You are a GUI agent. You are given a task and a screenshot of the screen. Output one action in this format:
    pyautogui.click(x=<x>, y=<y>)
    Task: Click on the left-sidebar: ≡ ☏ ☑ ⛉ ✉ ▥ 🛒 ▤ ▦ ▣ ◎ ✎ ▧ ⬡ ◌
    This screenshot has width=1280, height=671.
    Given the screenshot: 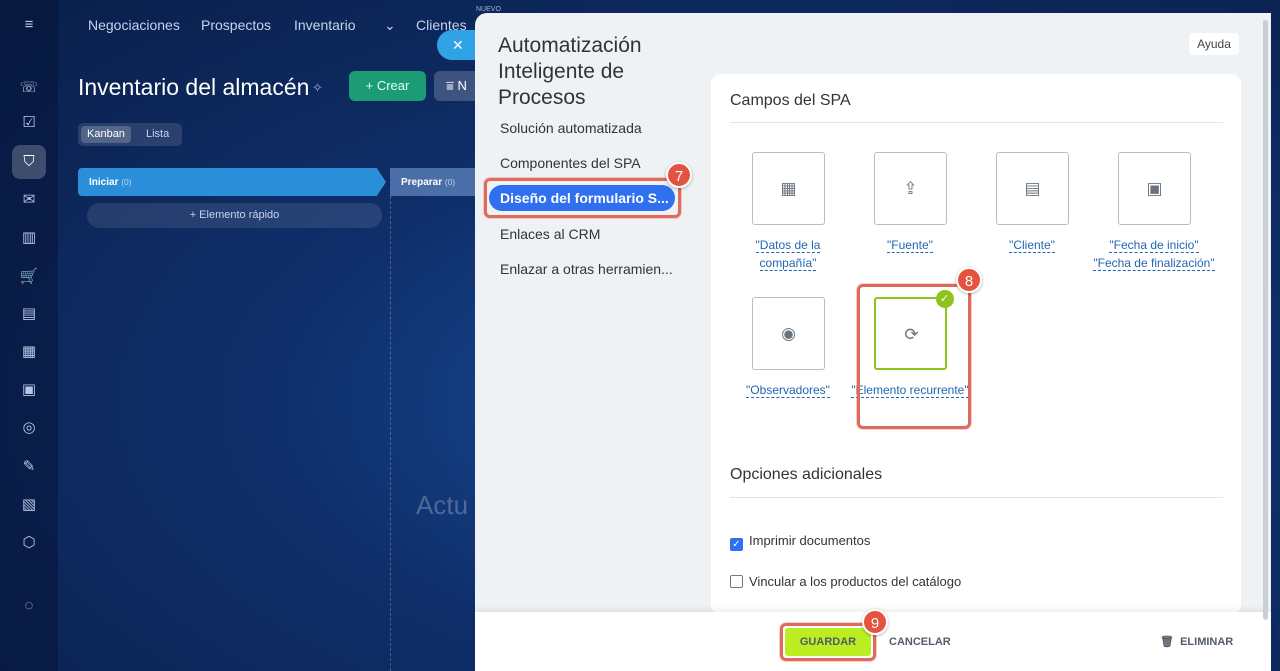 What is the action you would take?
    pyautogui.click(x=29, y=335)
    